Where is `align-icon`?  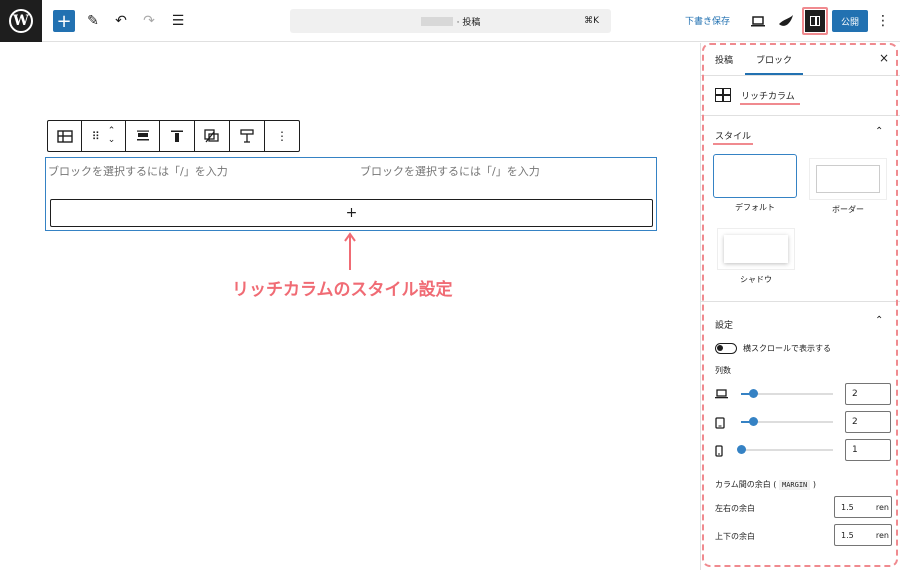
align-icon is located at coordinates (143, 136).